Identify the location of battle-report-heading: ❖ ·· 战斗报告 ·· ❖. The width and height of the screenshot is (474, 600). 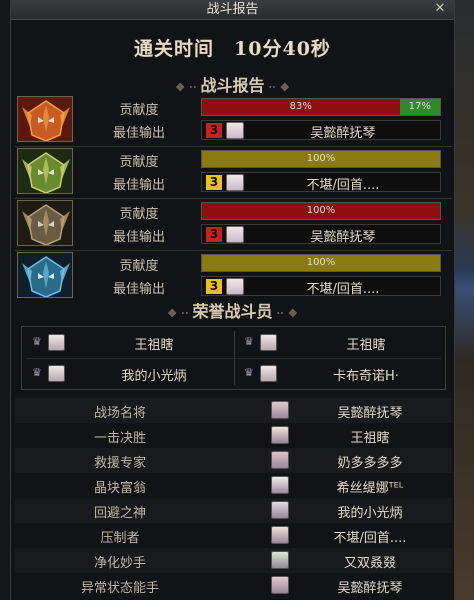
(232, 84).